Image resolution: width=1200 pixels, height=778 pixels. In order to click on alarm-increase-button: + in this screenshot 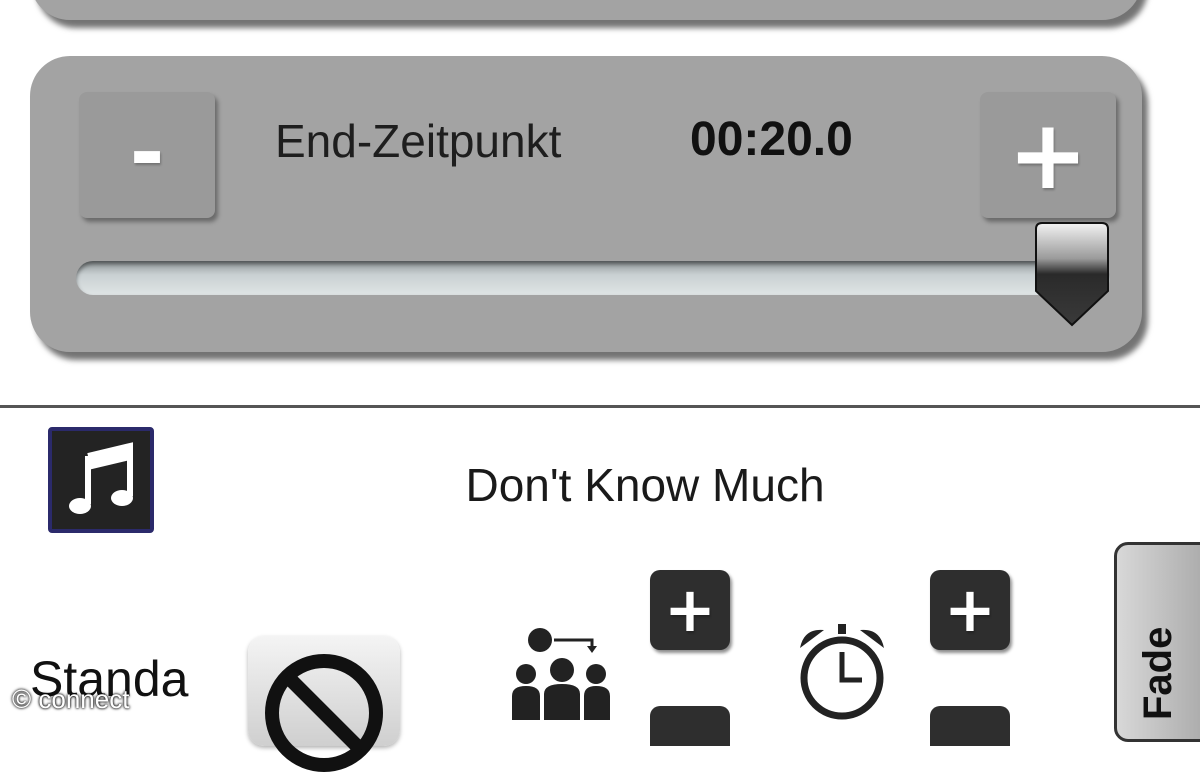, I will do `click(970, 610)`.